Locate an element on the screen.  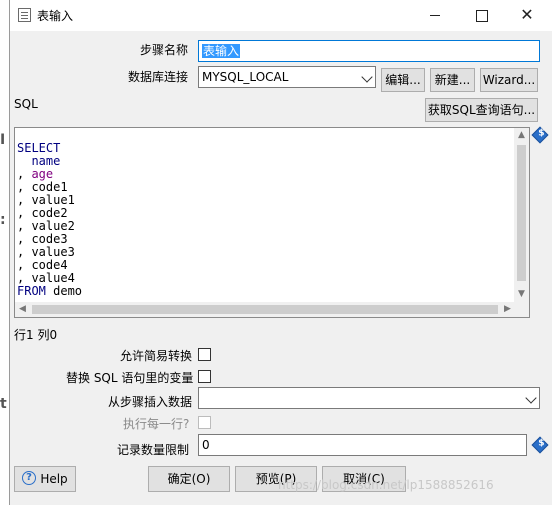
allow-lazy-conversion-label: 允许简易转换 is located at coordinates (156, 356).